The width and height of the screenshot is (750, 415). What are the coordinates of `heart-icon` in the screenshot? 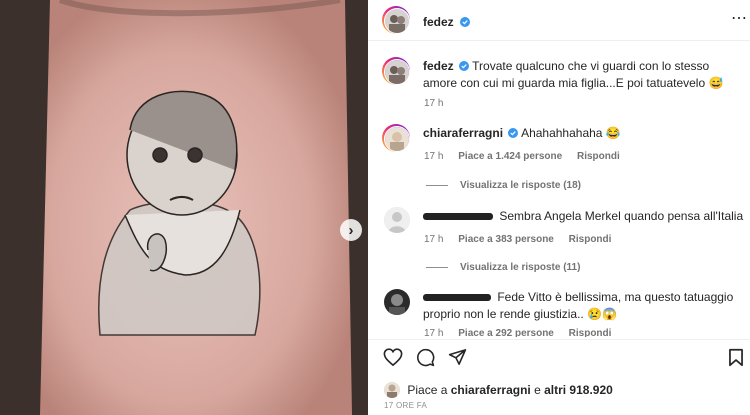 It's located at (393, 357).